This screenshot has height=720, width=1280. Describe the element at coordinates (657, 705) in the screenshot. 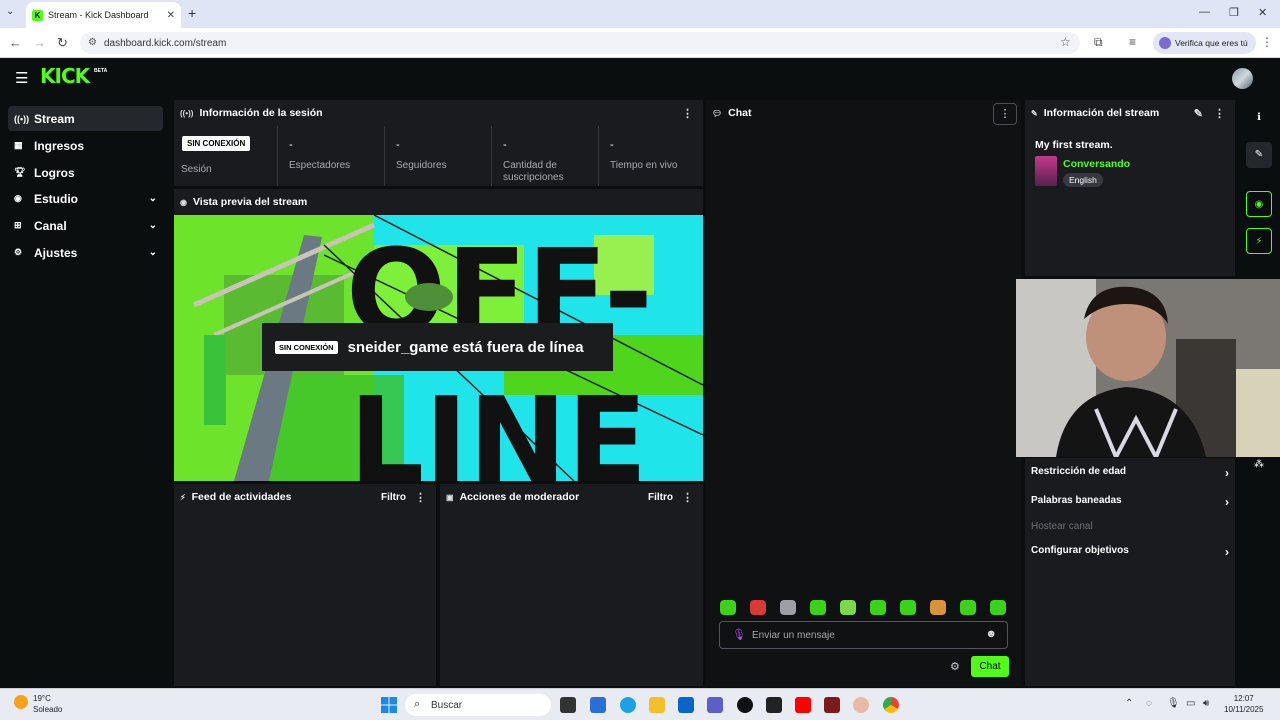

I see `file-explorer-icon` at that location.